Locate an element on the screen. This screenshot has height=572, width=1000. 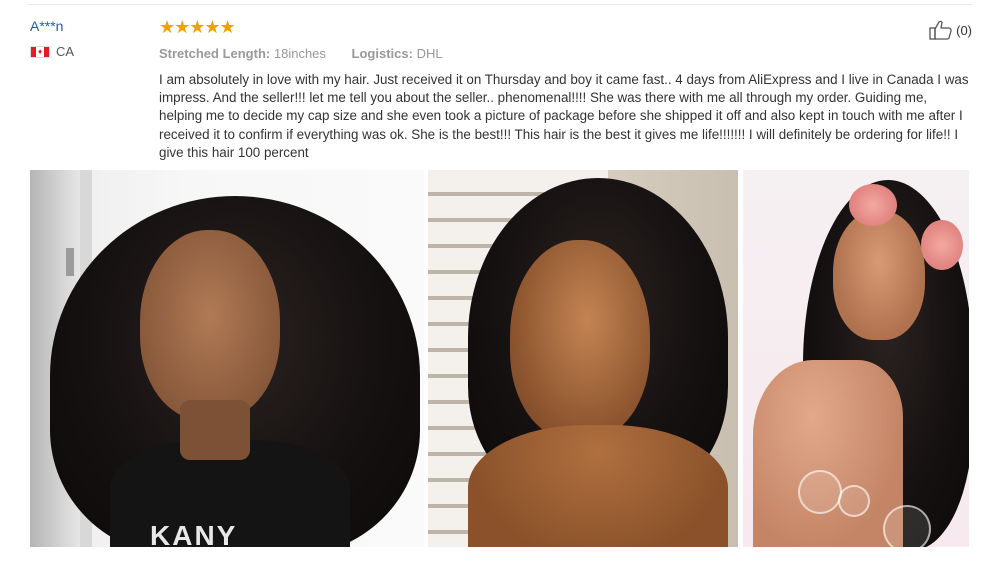
reviewer-country: ♦ CA is located at coordinates (52, 51).